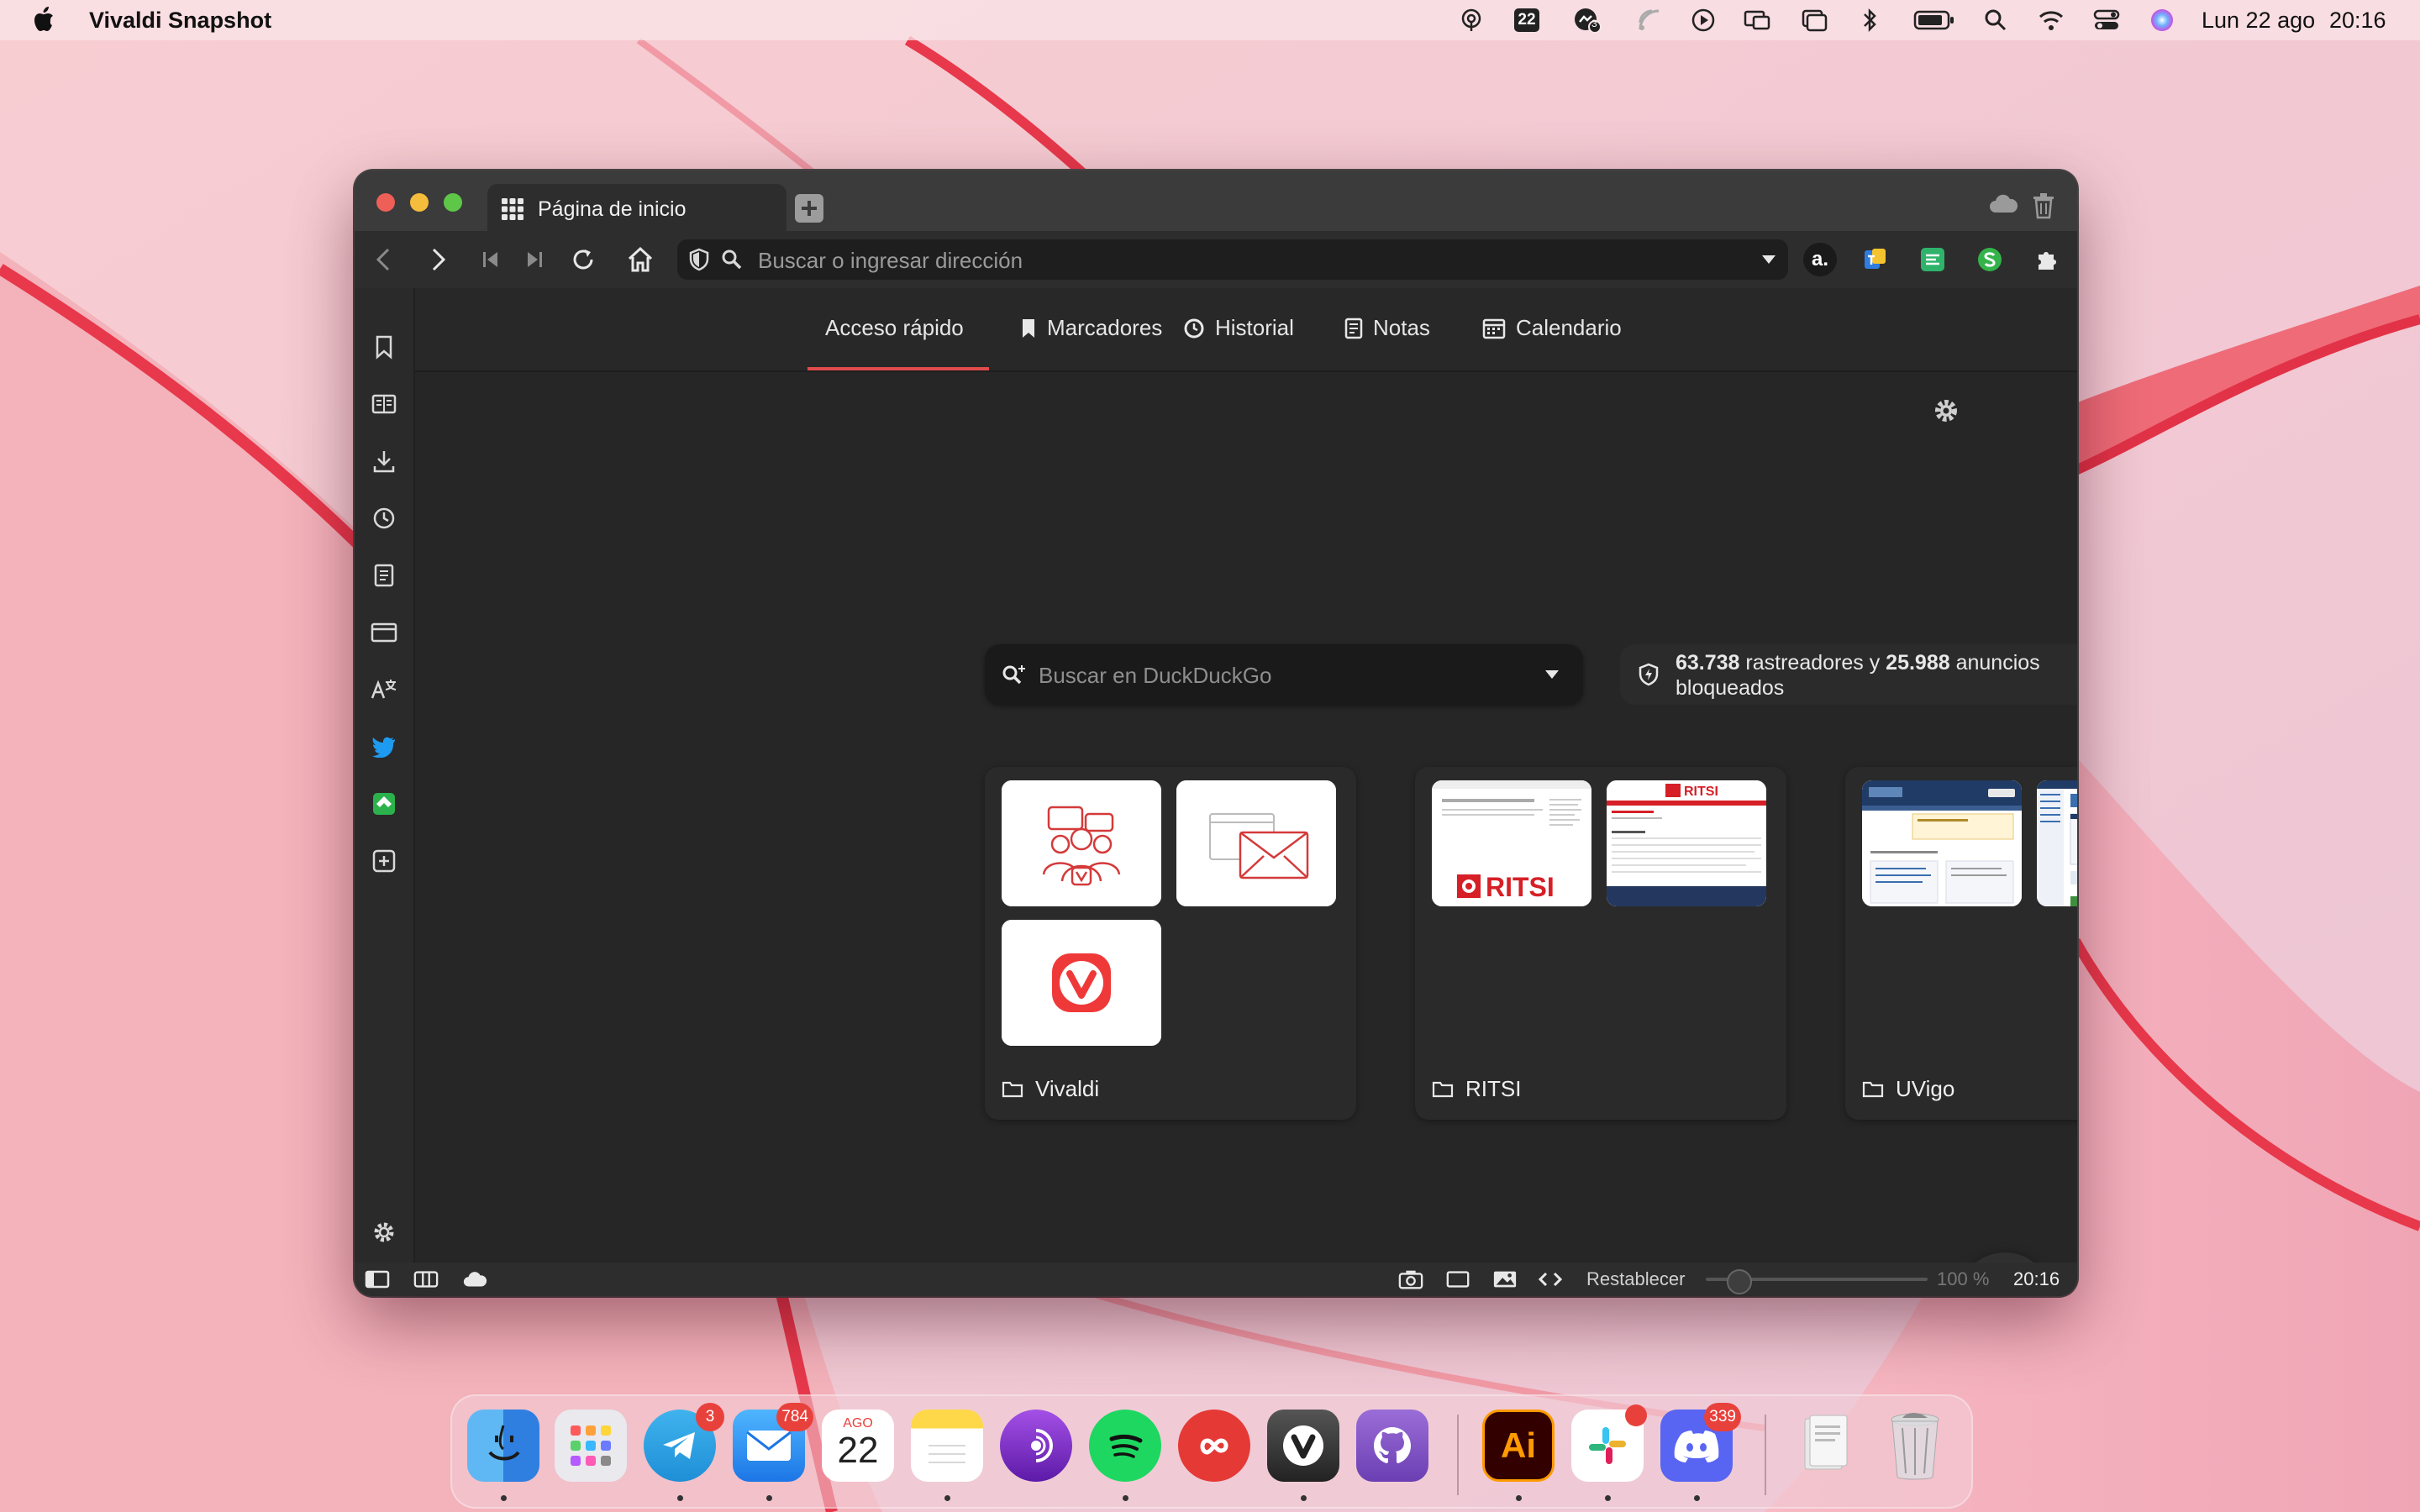 This screenshot has height=1512, width=2420. I want to click on spotify-app-icon, so click(1125, 1446).